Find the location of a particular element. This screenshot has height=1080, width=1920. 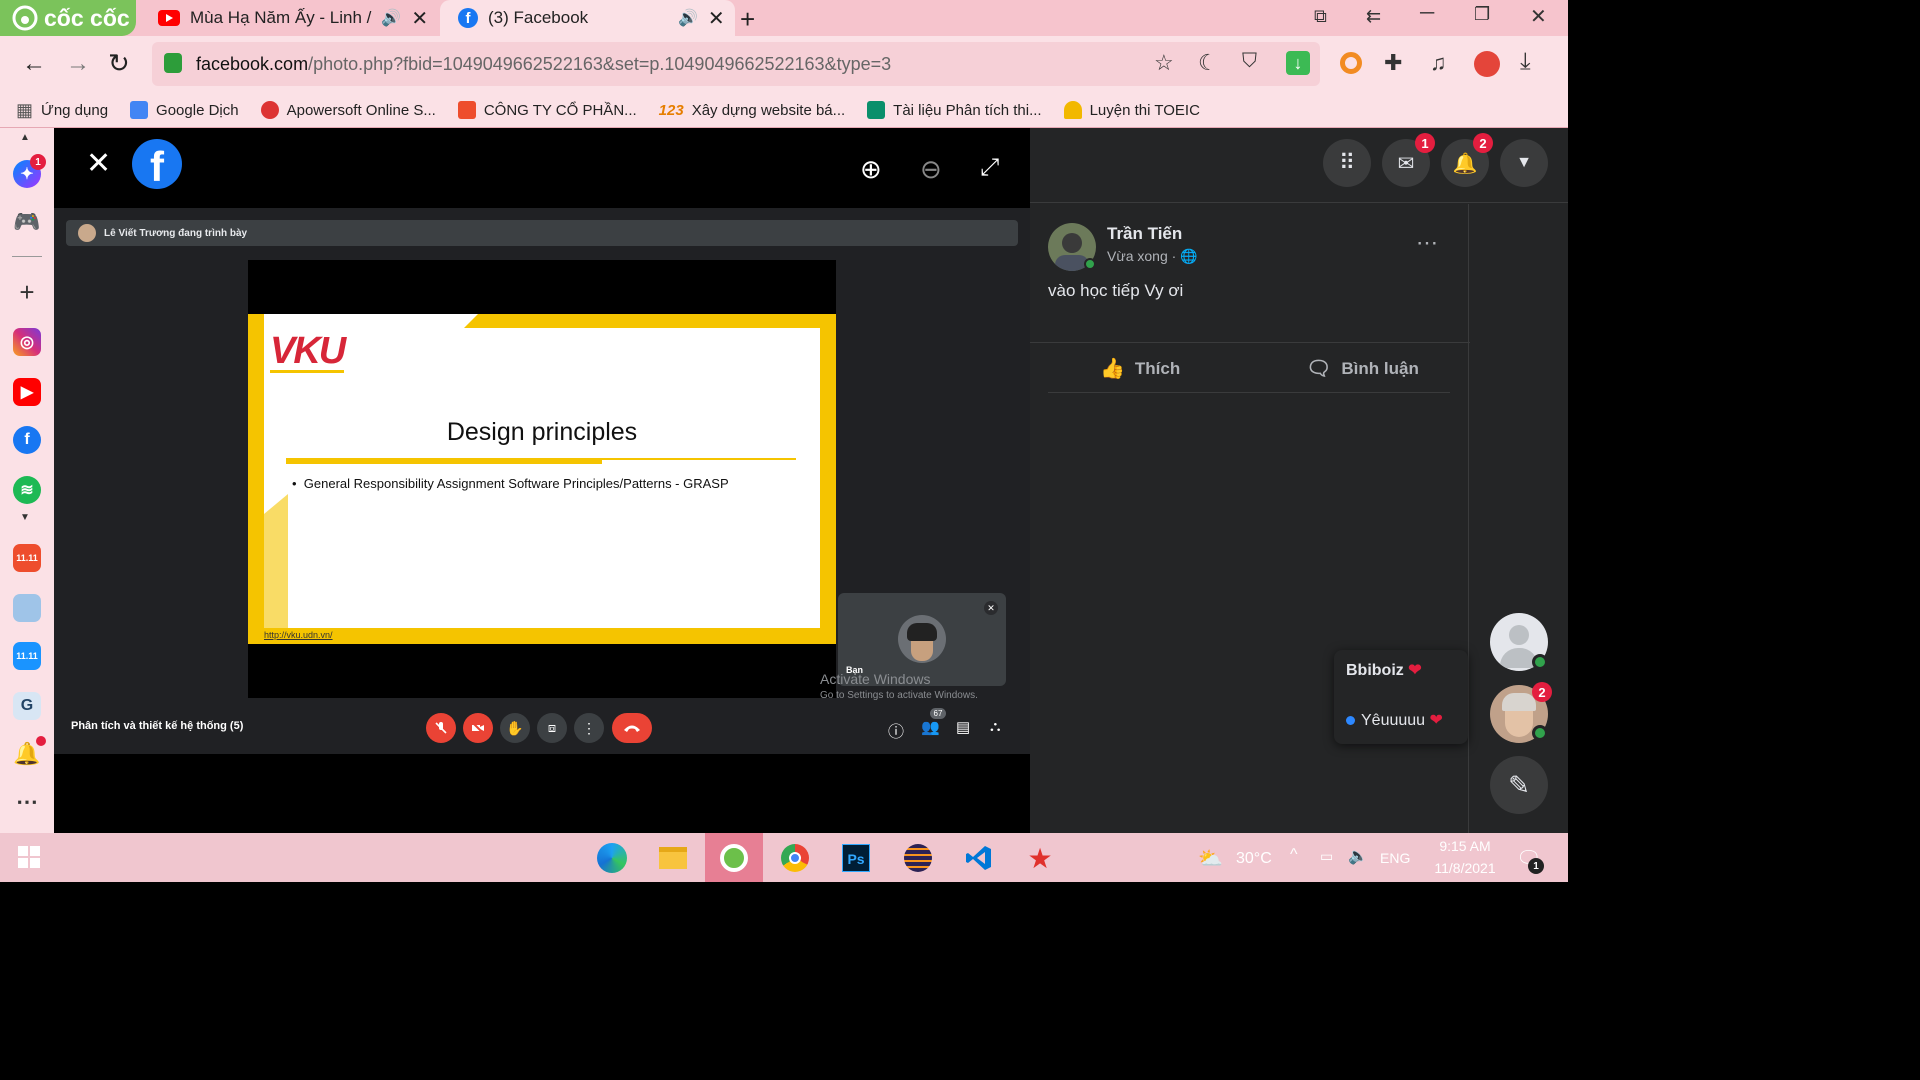

tab-title: Mùa Hạ Năm Ấy - Linh / is located at coordinates (281, 17).